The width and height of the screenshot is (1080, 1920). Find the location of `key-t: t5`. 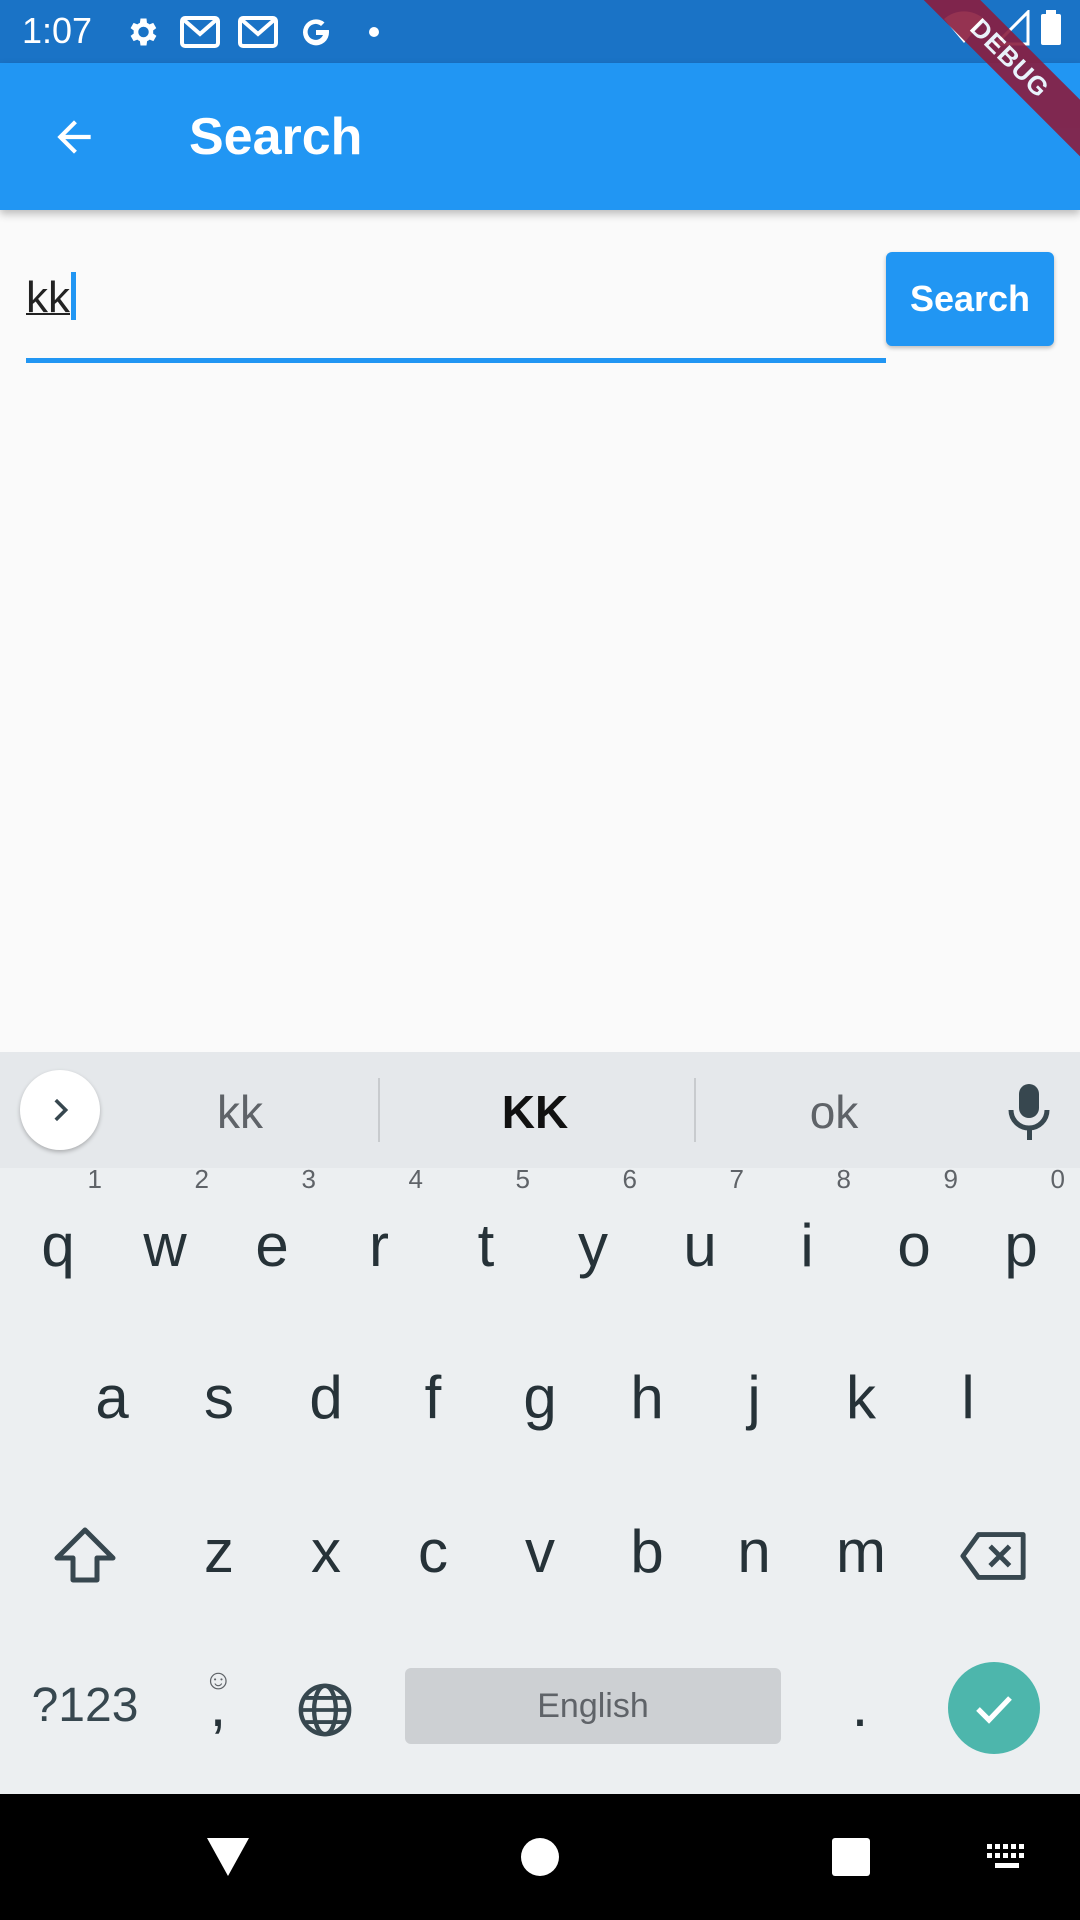

key-t: t5 is located at coordinates (486, 1235).